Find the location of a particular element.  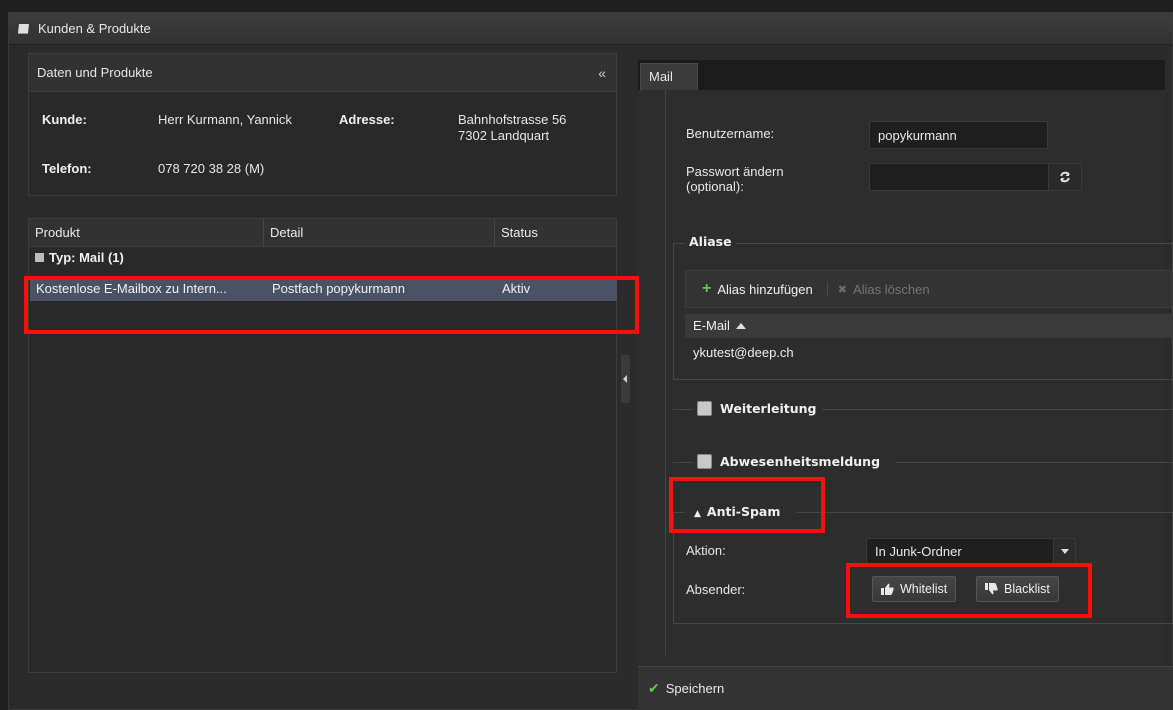

passwort-label: Passwort ändern (optional): is located at coordinates (735, 179).